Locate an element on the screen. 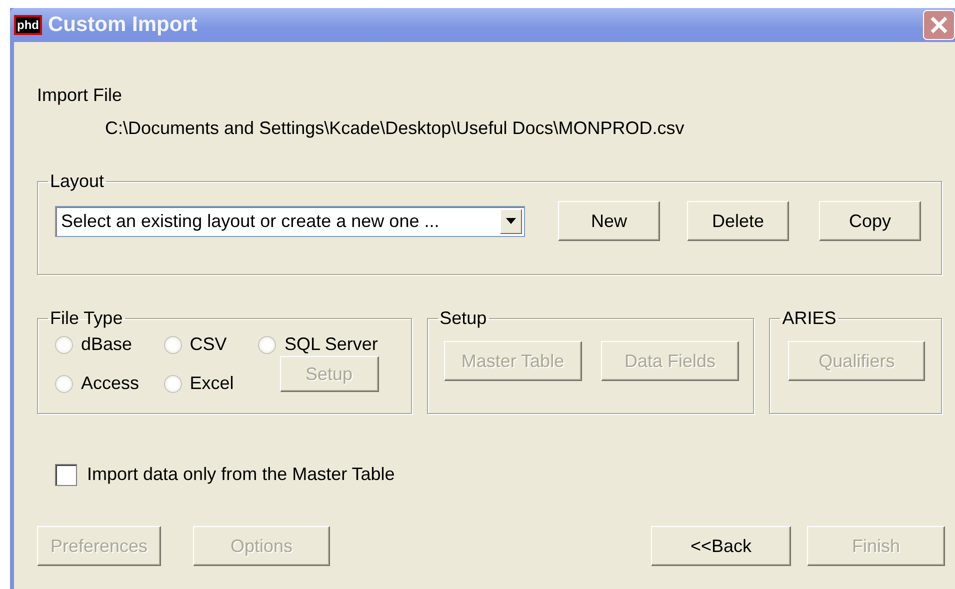 This screenshot has height=589, width=955. radio-option: Excel is located at coordinates (208, 383).